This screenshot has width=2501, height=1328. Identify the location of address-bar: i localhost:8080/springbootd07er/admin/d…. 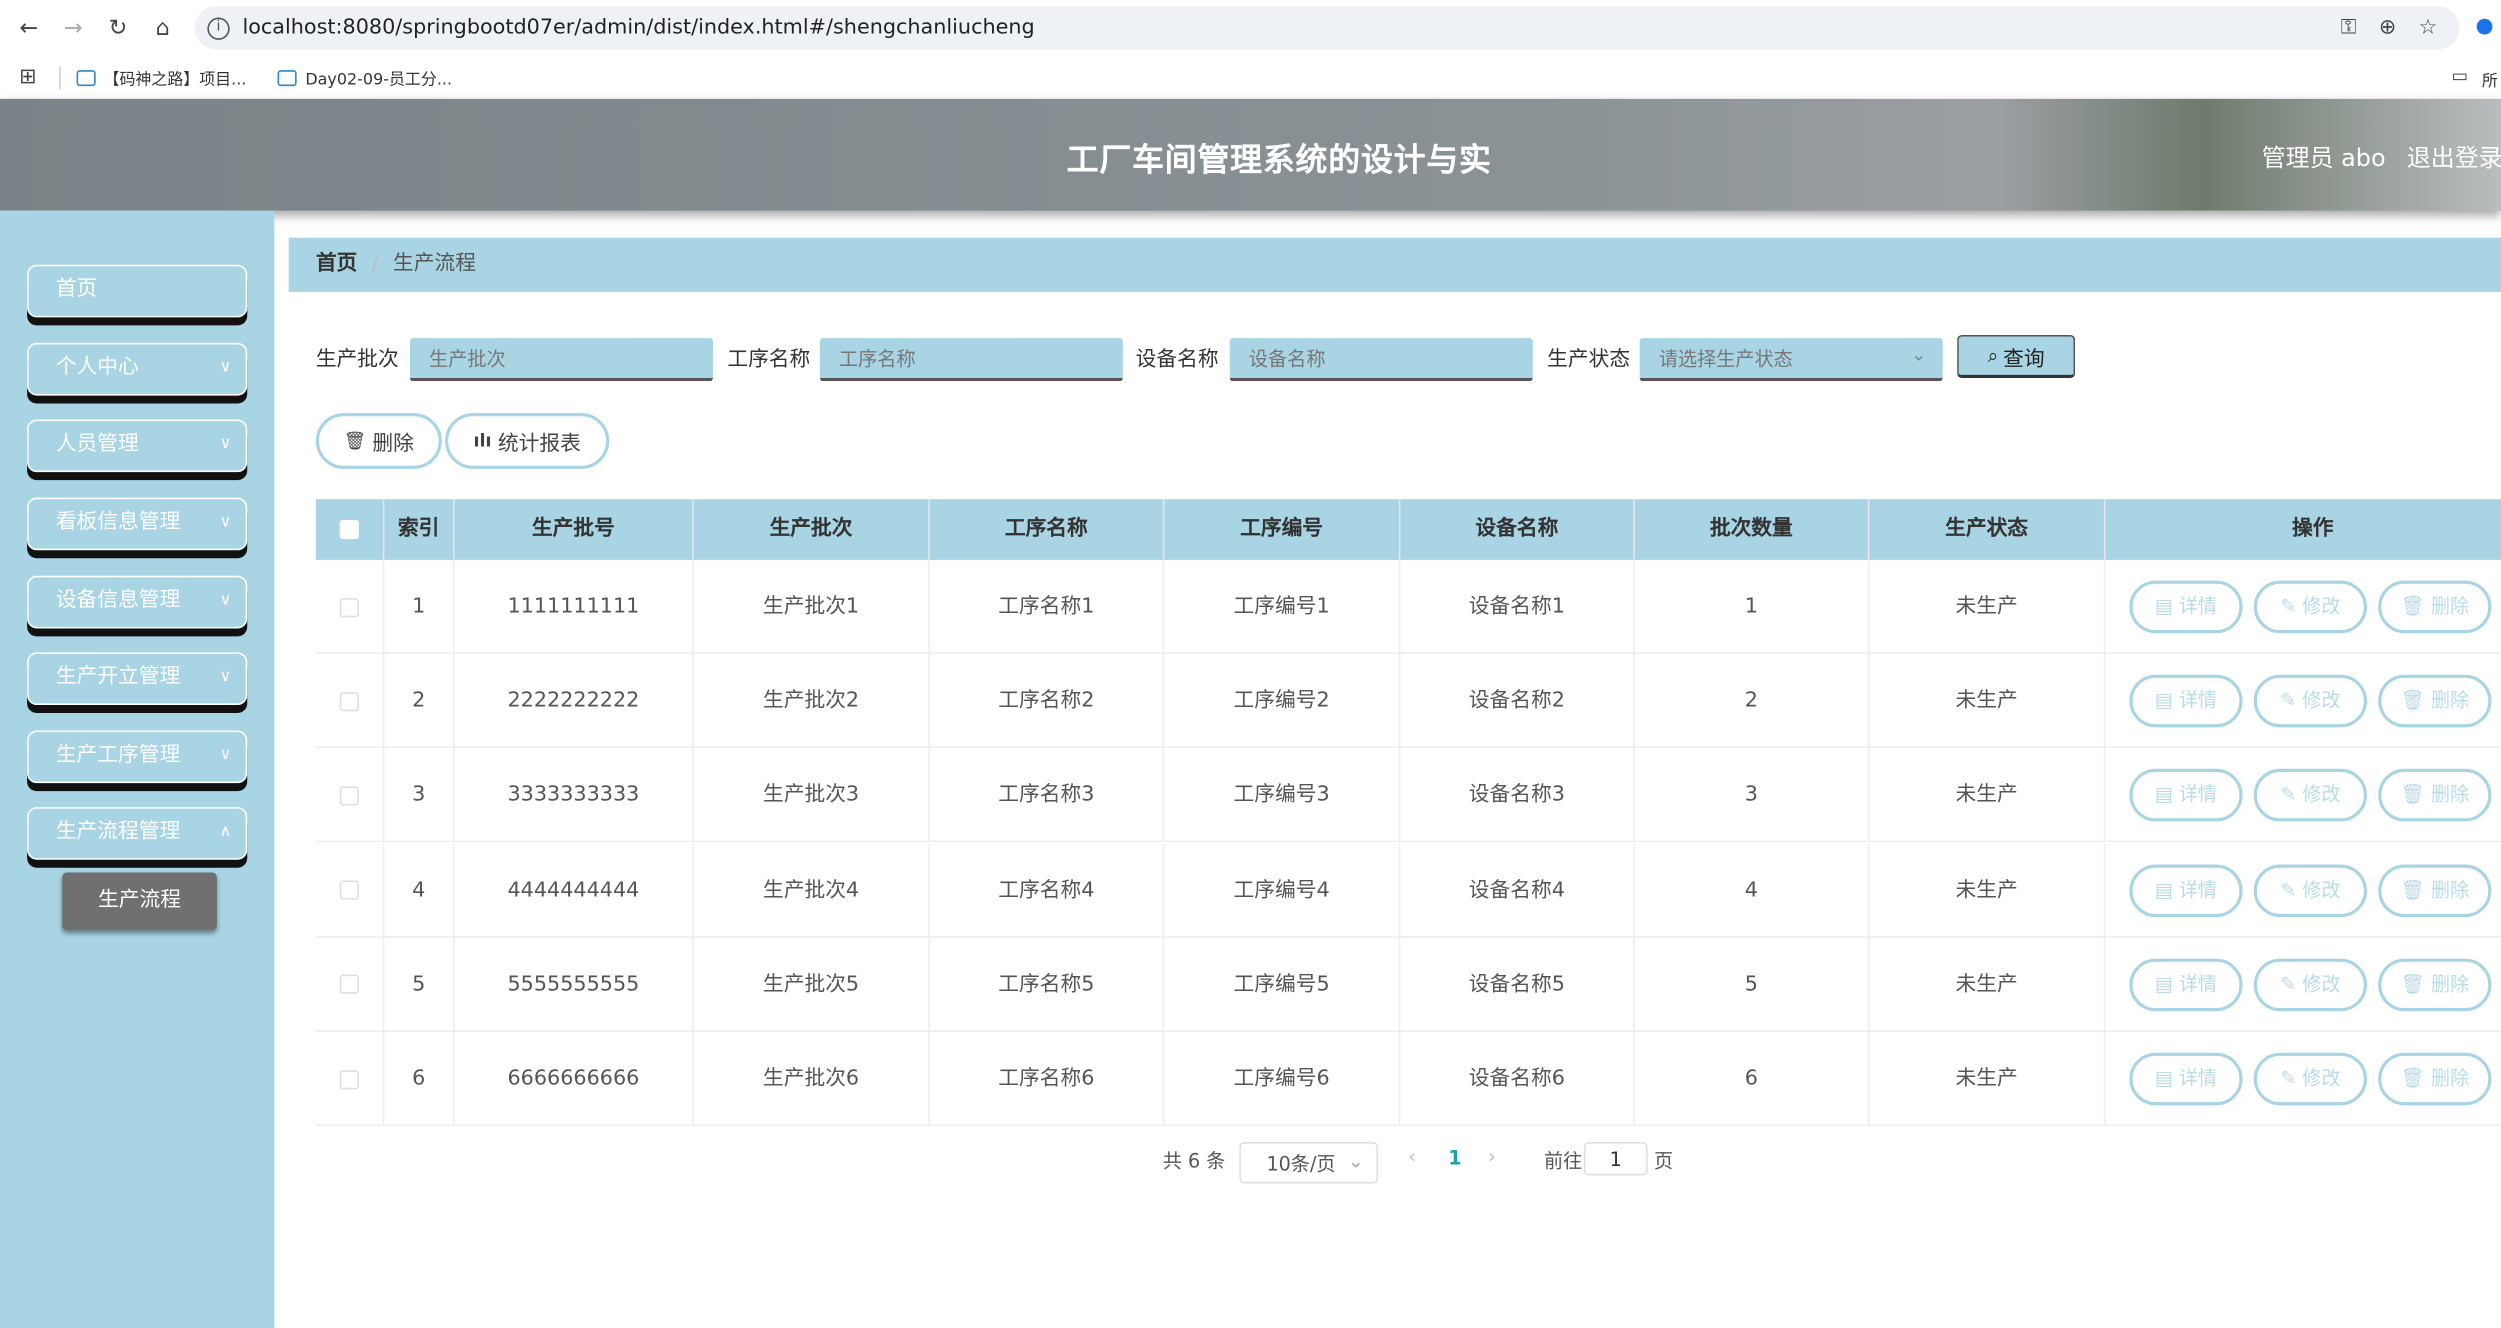
(1327, 28).